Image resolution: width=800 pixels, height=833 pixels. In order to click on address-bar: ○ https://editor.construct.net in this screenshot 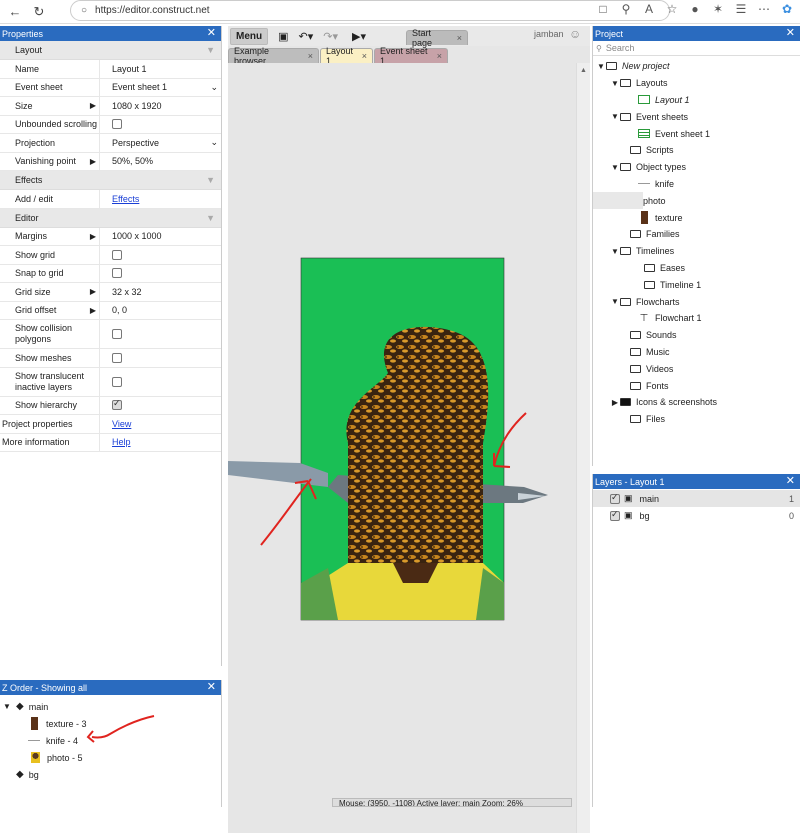, I will do `click(370, 10)`.